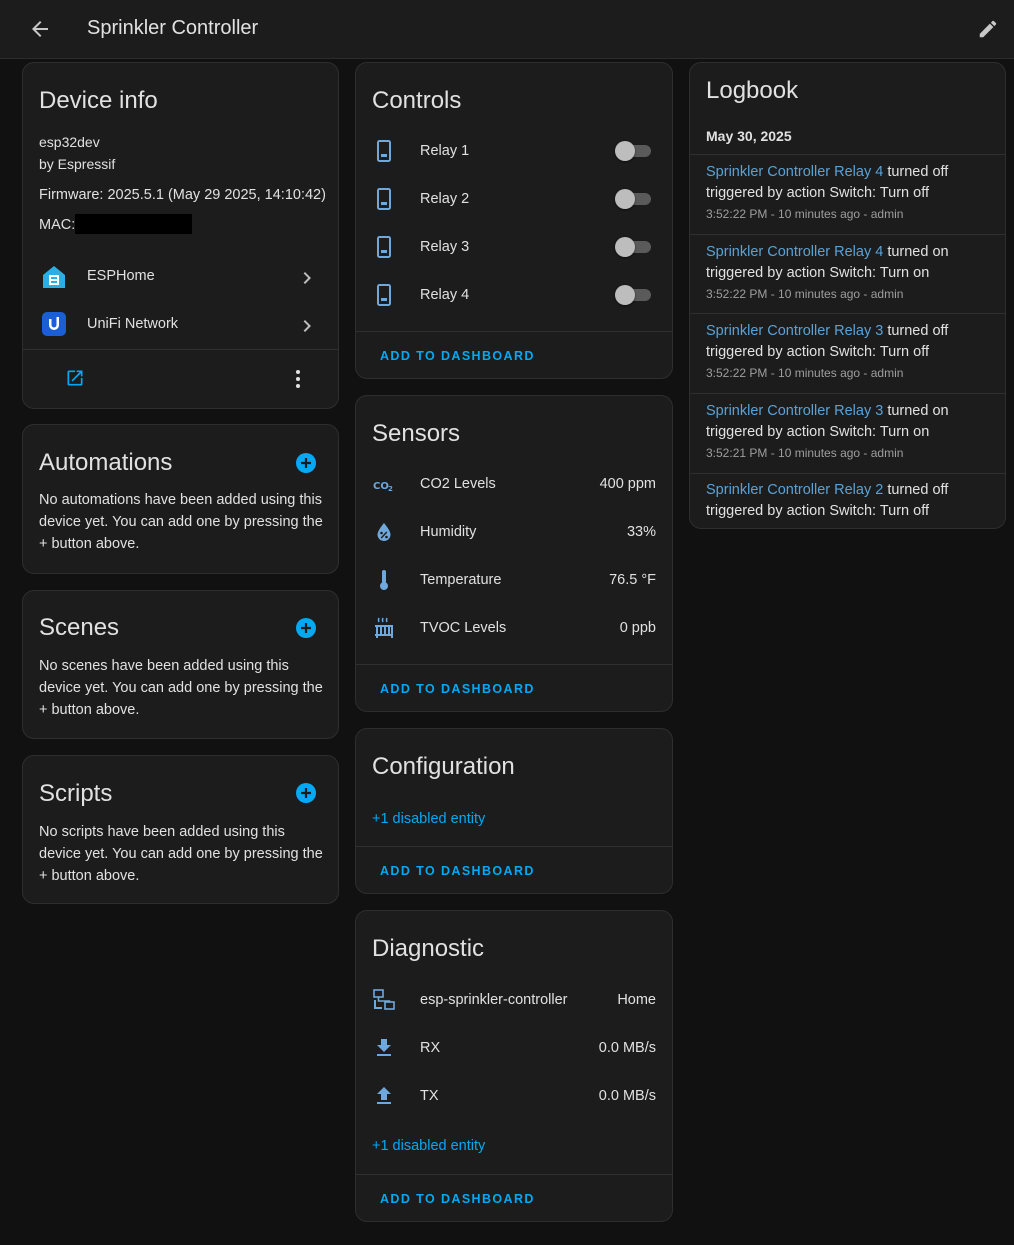 The width and height of the screenshot is (1014, 1245). Describe the element at coordinates (627, 484) in the screenshot. I see `sensor-value: 400 ppm` at that location.